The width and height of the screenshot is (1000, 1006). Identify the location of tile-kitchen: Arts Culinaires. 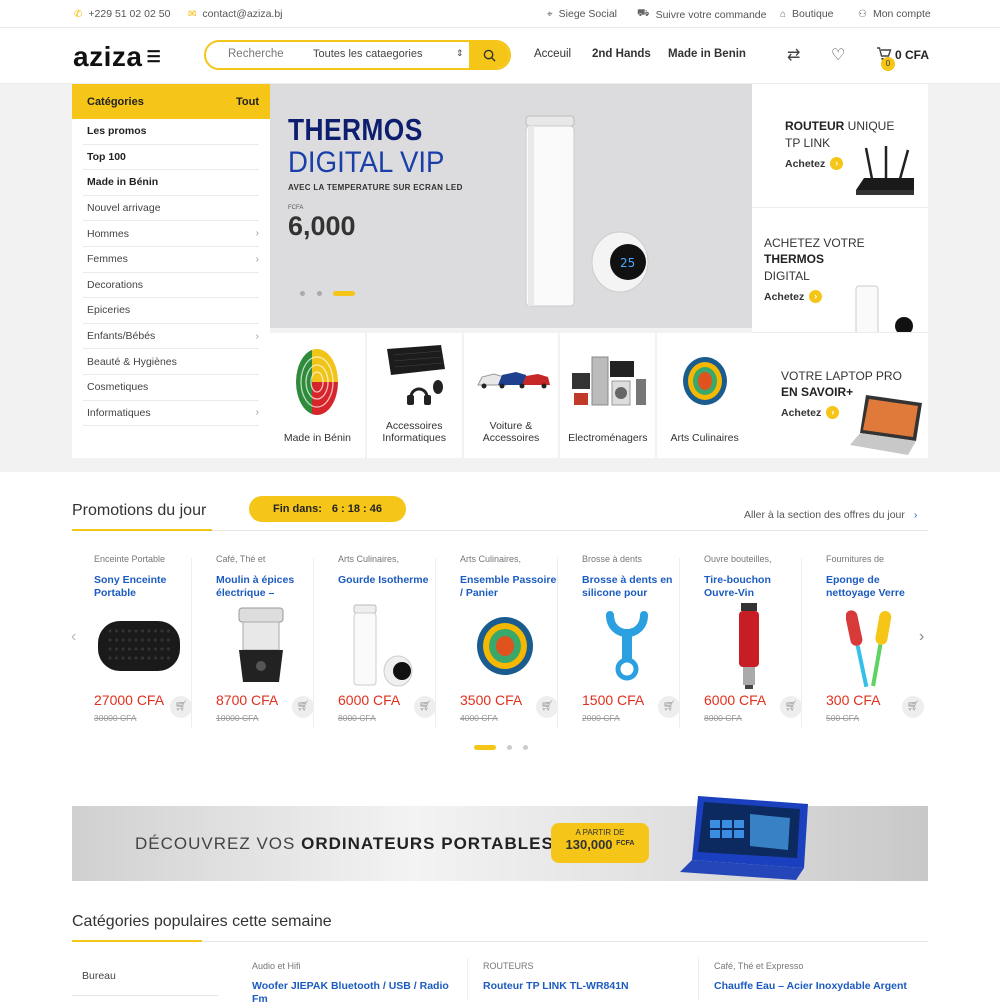
(704, 395).